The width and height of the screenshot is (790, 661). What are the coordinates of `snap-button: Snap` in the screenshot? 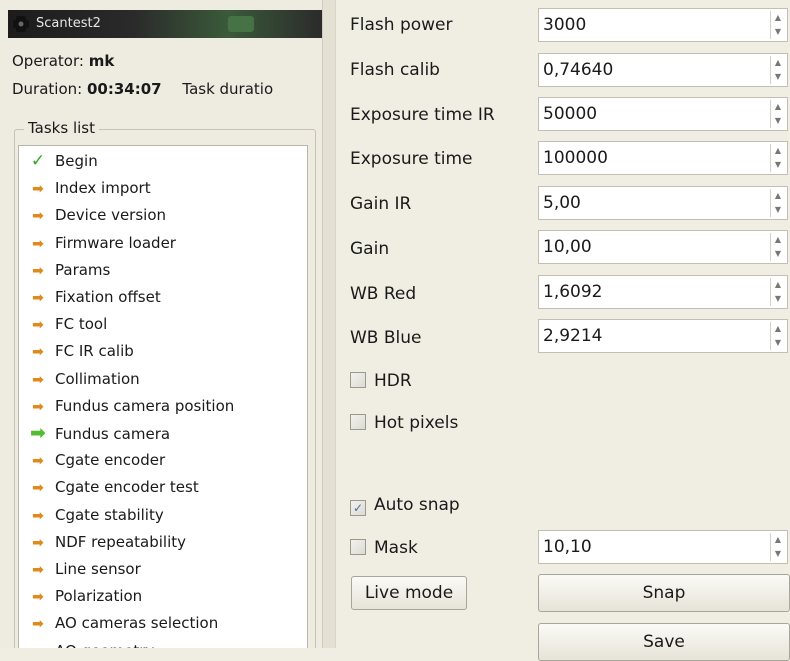 It's located at (664, 593).